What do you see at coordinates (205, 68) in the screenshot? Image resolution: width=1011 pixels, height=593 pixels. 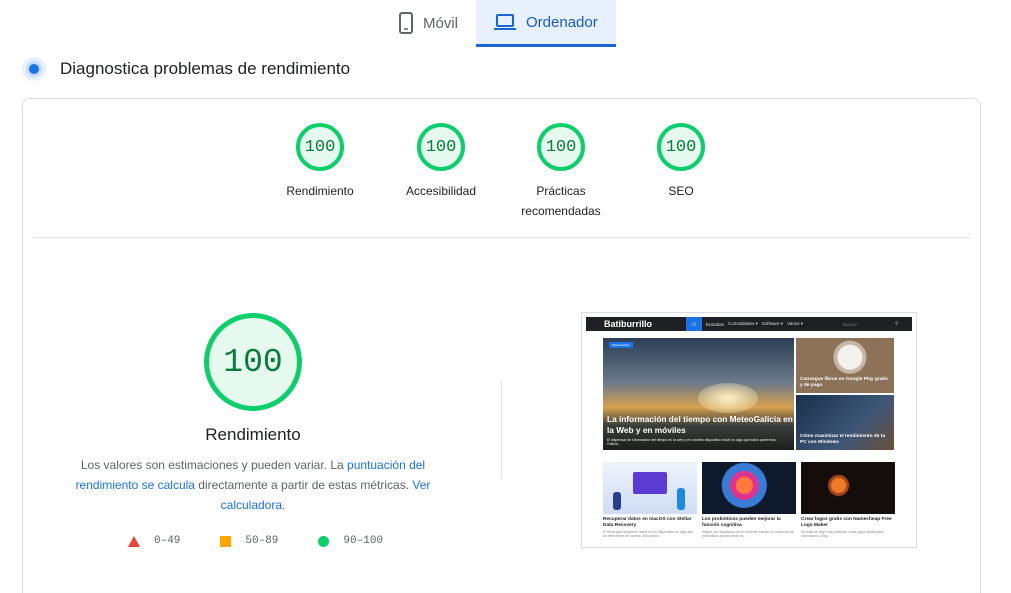 I see `page-title: Diagnostica problemas de rendimiento` at bounding box center [205, 68].